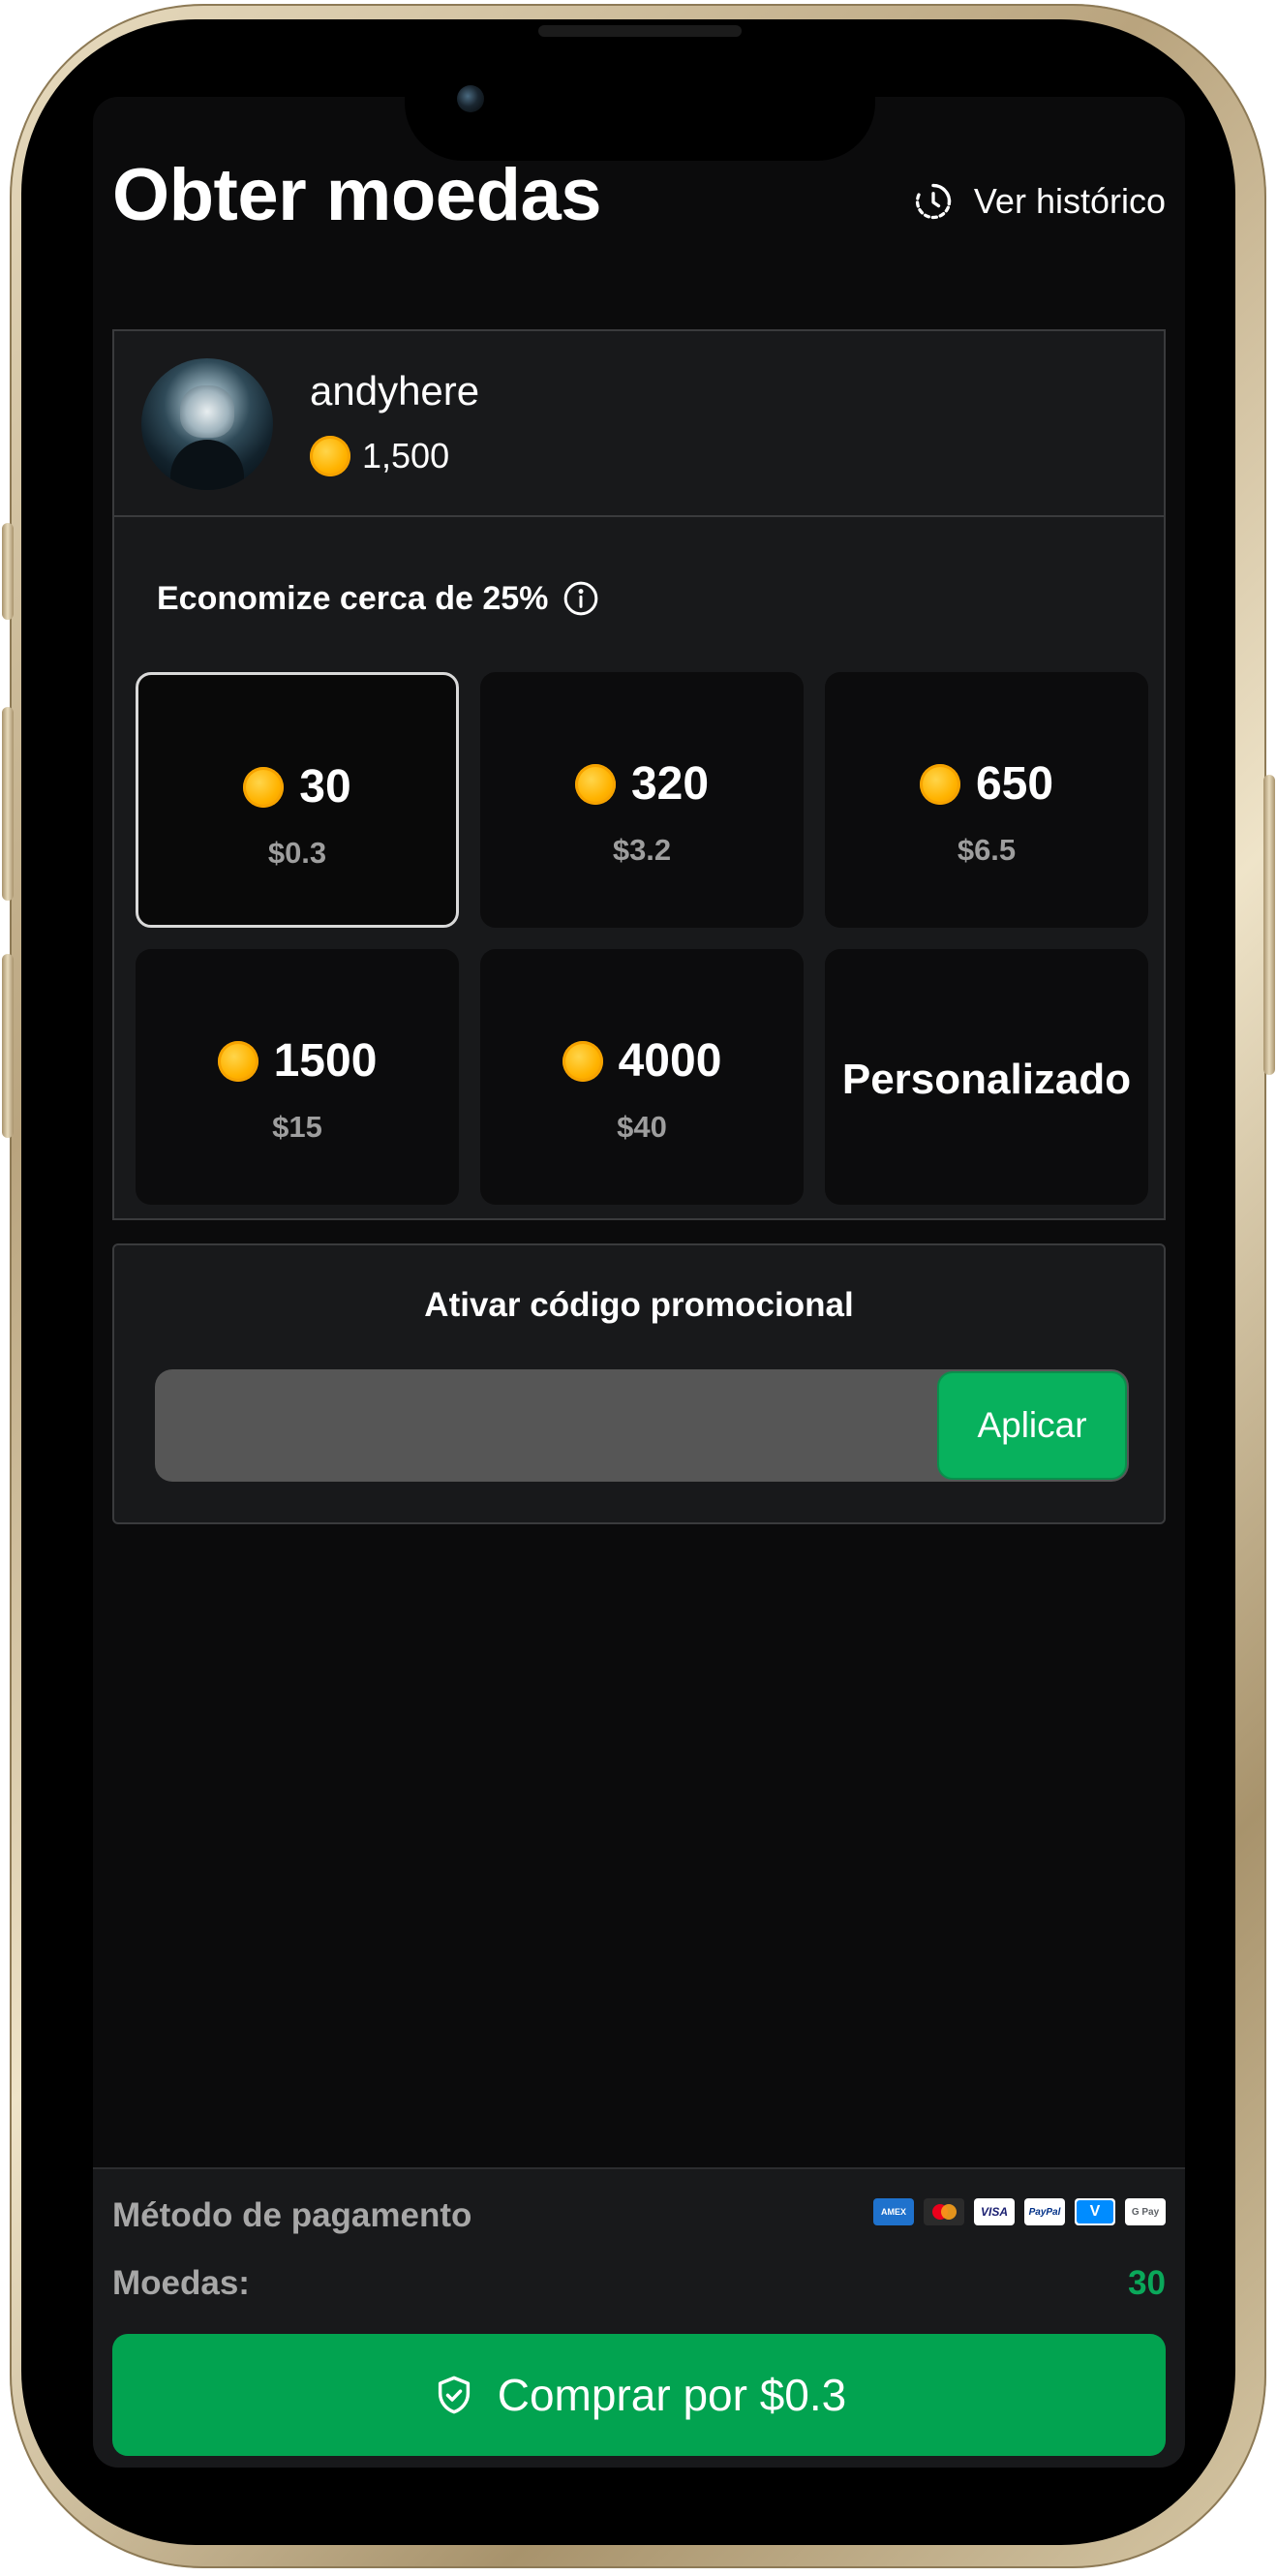  What do you see at coordinates (8, 1046) in the screenshot?
I see `volume-down-button` at bounding box center [8, 1046].